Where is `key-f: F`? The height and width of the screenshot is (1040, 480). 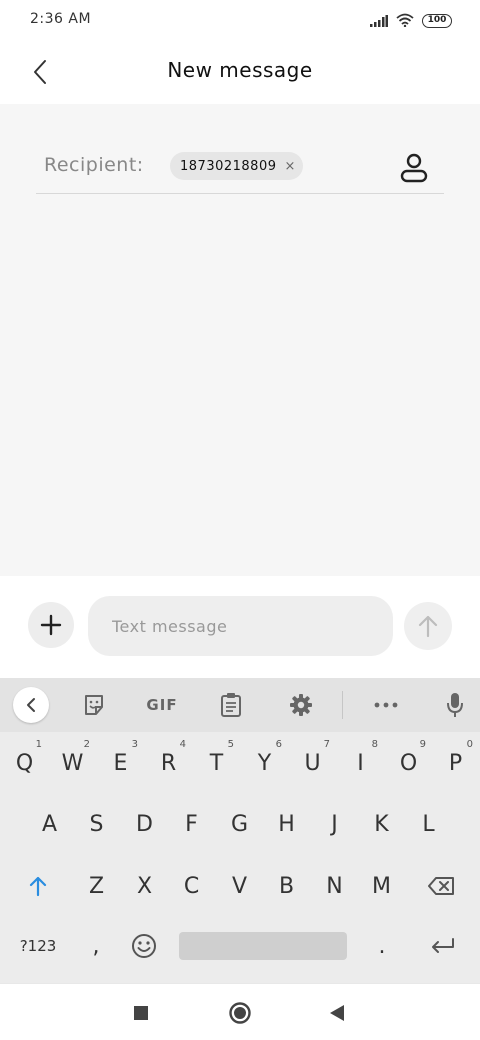
key-f: F is located at coordinates (191, 824).